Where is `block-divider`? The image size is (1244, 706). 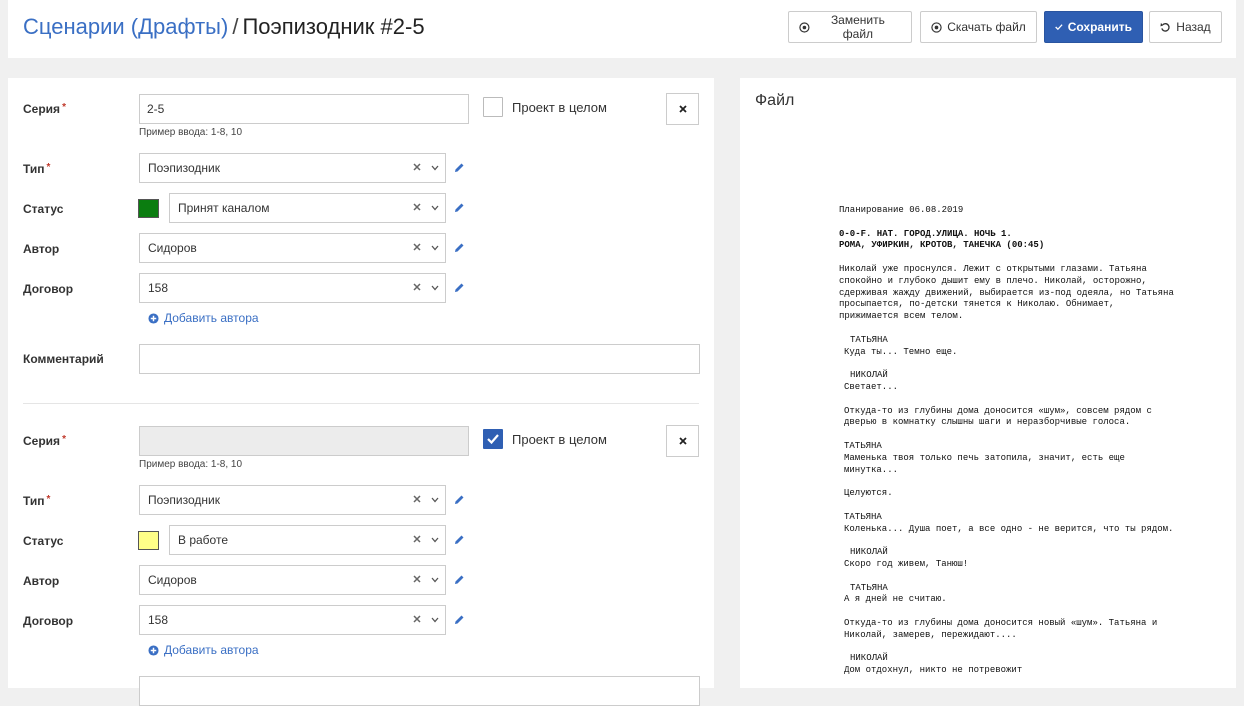 block-divider is located at coordinates (361, 403).